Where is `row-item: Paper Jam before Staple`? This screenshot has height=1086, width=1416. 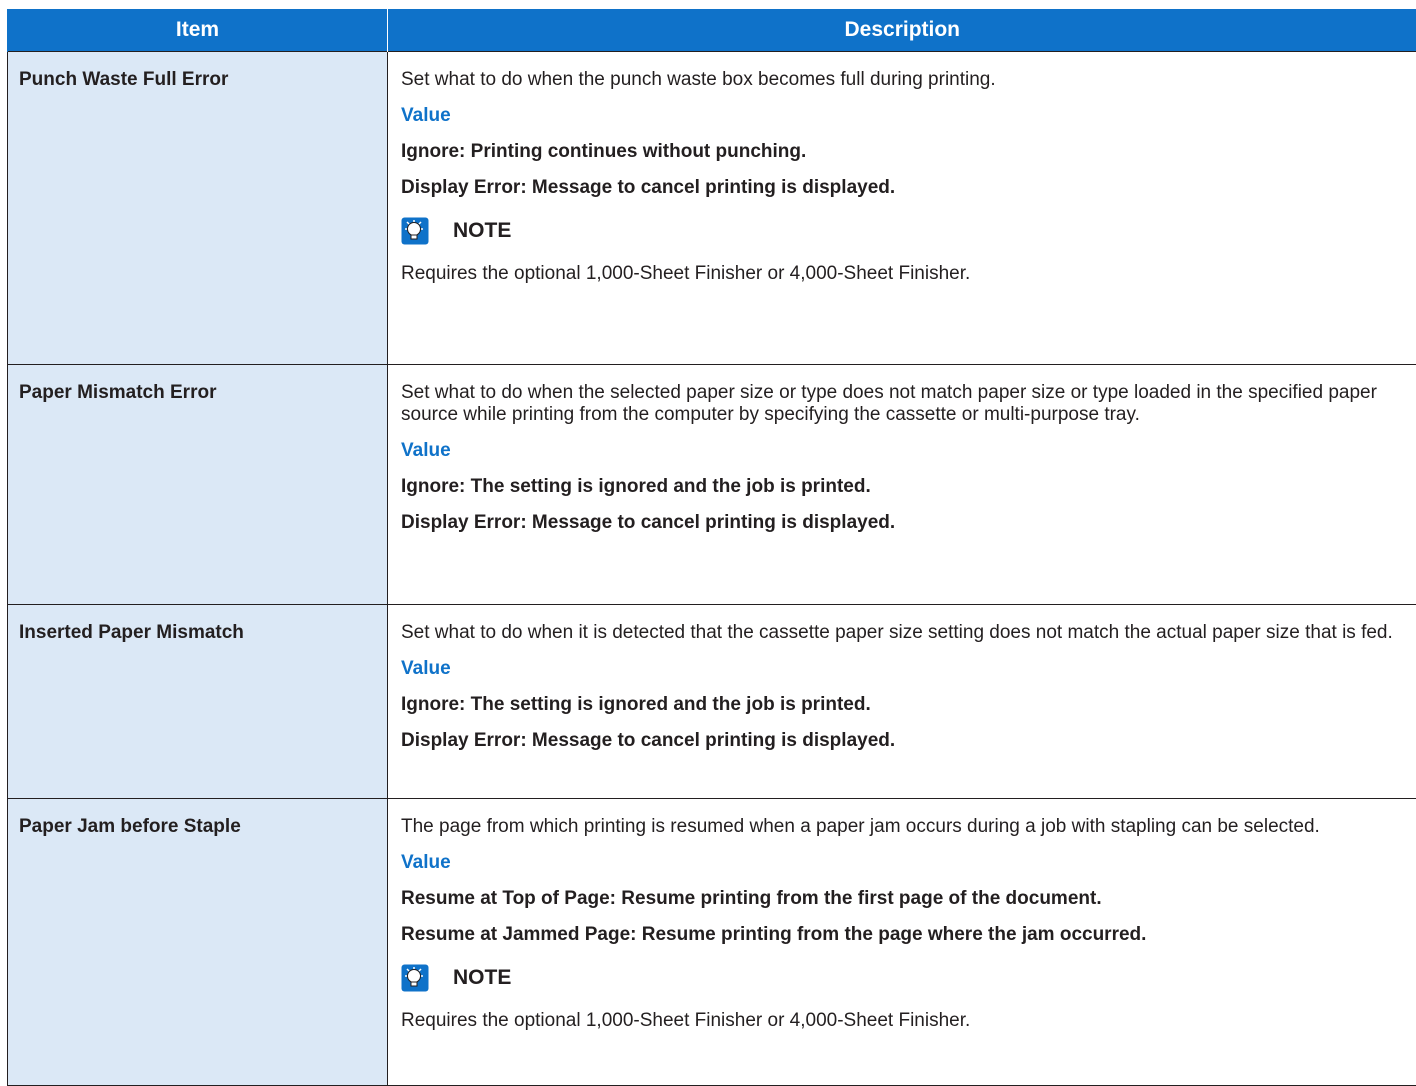
row-item: Paper Jam before Staple is located at coordinates (198, 942).